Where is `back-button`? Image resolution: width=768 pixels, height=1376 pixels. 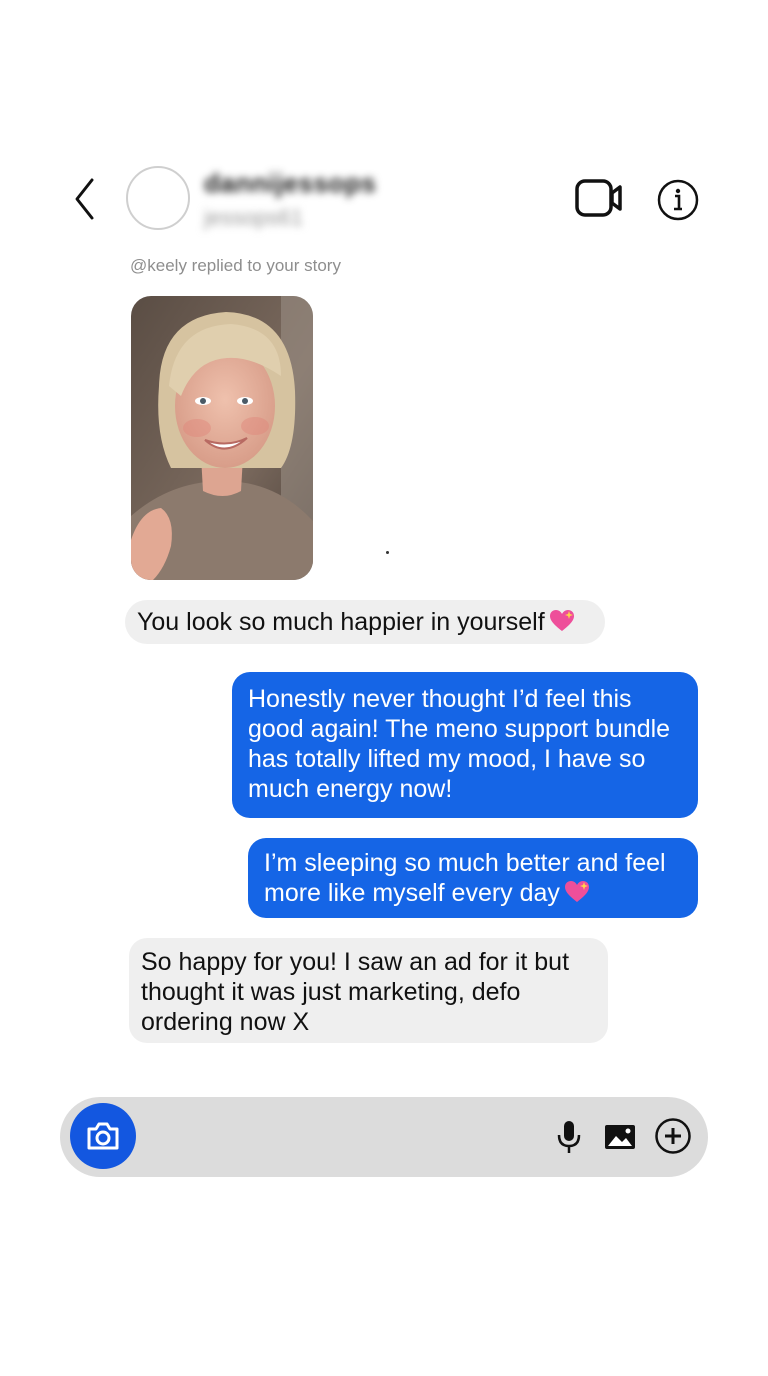
back-button is located at coordinates (86, 199).